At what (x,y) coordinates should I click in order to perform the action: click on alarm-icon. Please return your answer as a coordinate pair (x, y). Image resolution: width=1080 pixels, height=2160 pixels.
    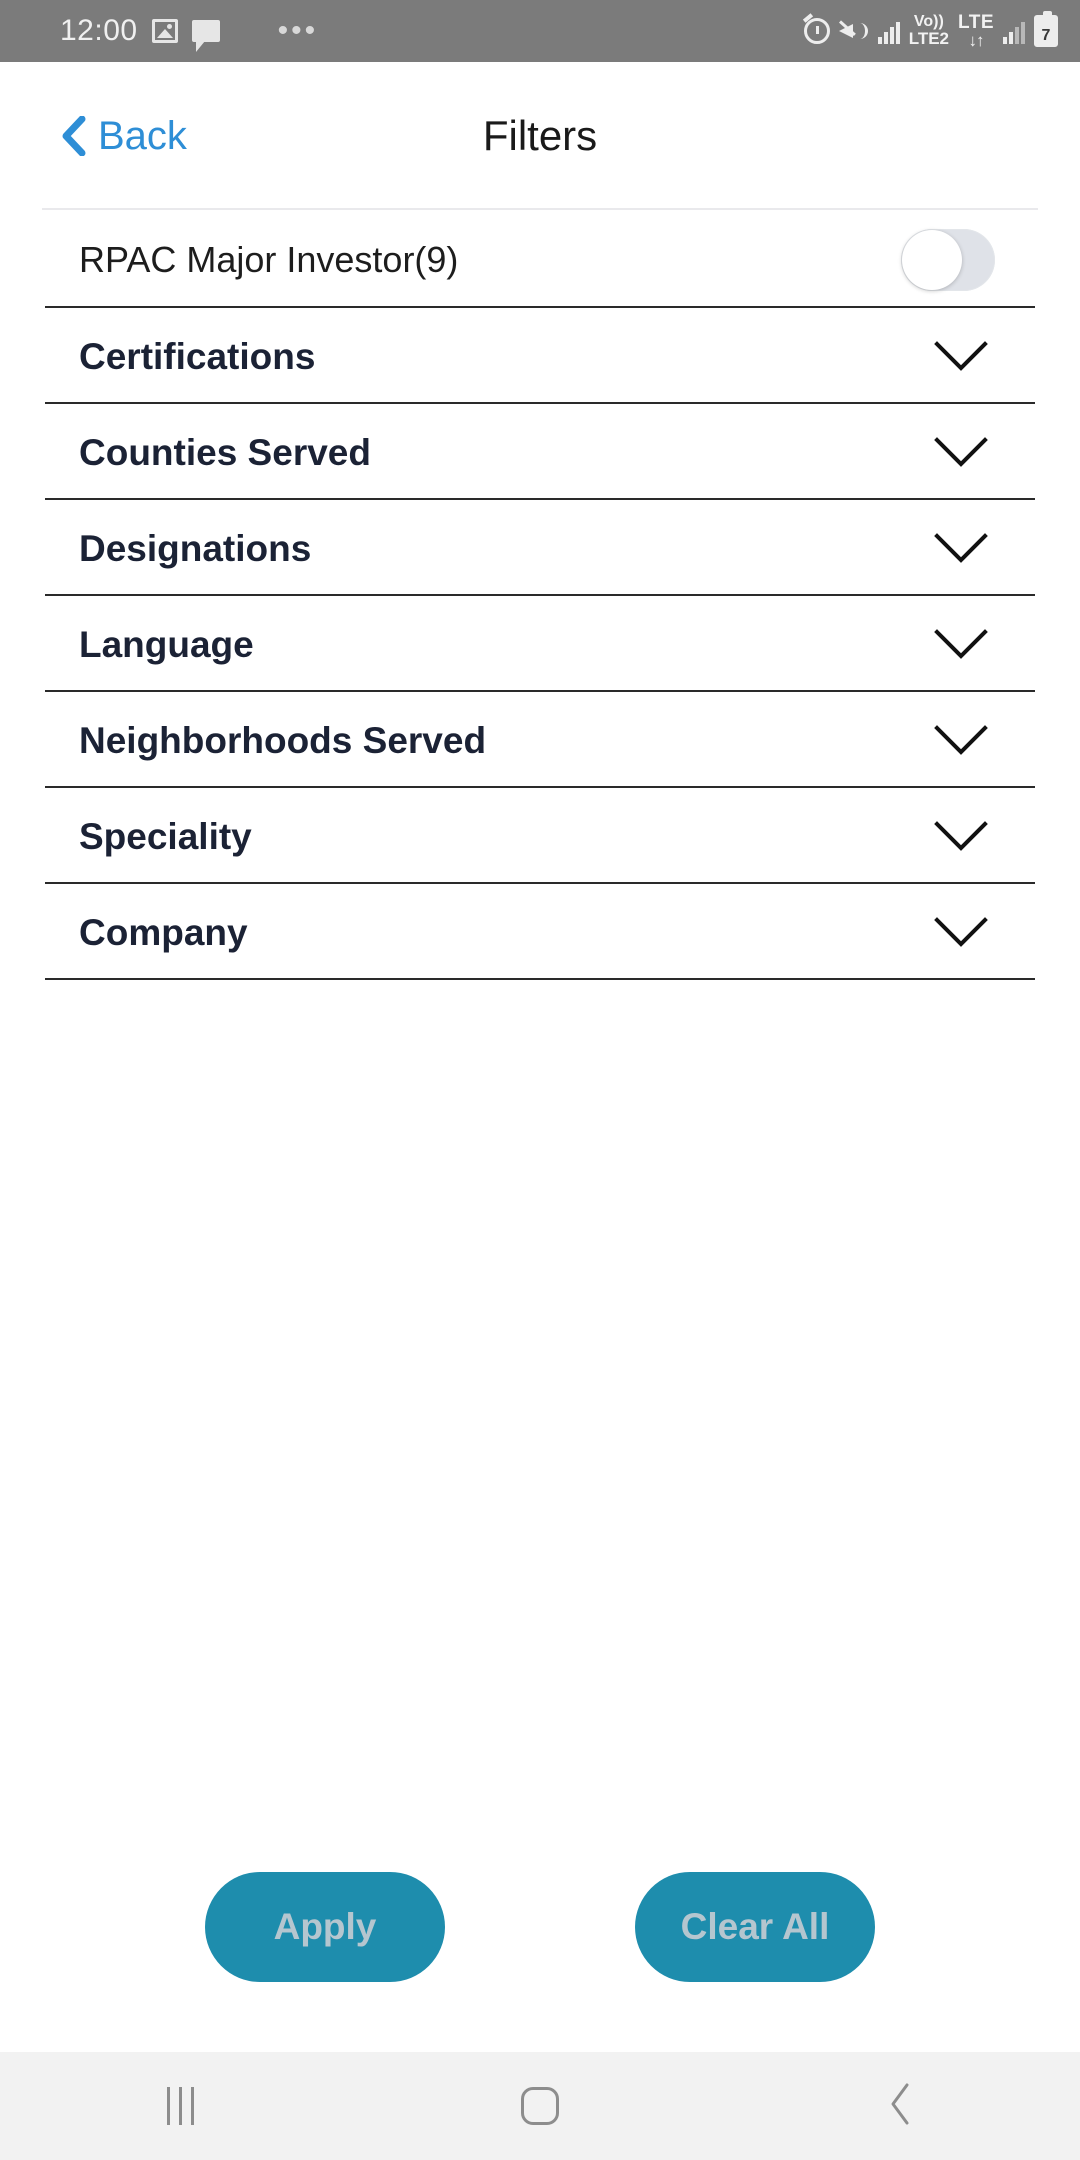
    Looking at the image, I should click on (816, 30).